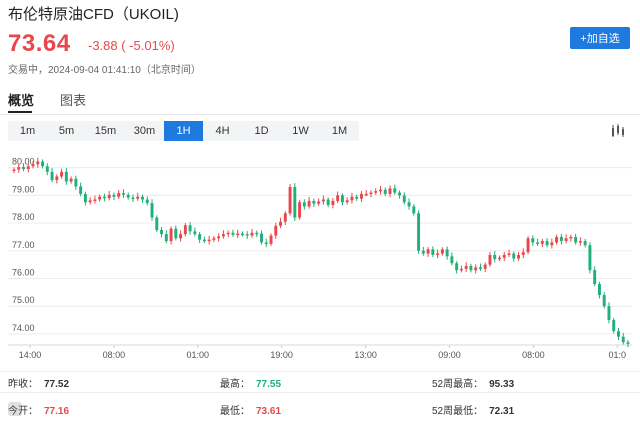 This screenshot has width=640, height=425. I want to click on interval-1m-button: 1m, so click(27, 131).